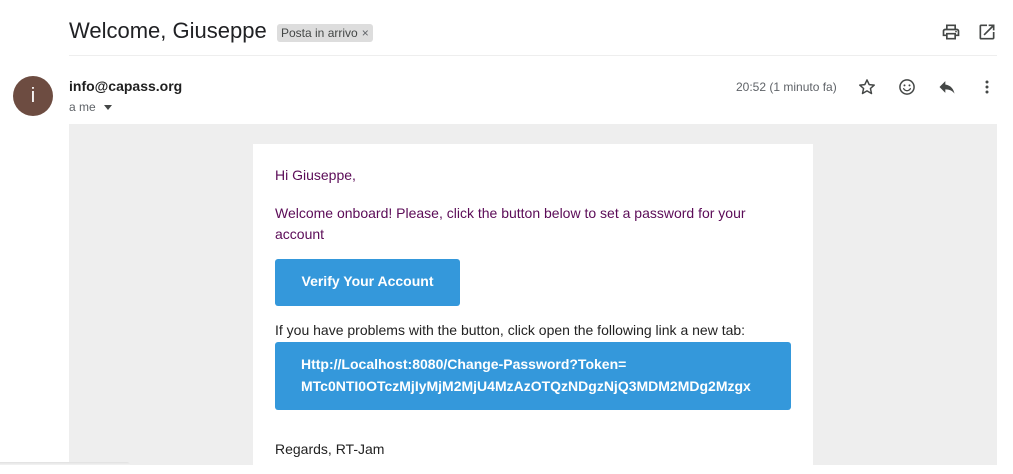 This screenshot has height=474, width=1013. What do you see at coordinates (82, 107) in the screenshot?
I see `recipient-text: a me` at bounding box center [82, 107].